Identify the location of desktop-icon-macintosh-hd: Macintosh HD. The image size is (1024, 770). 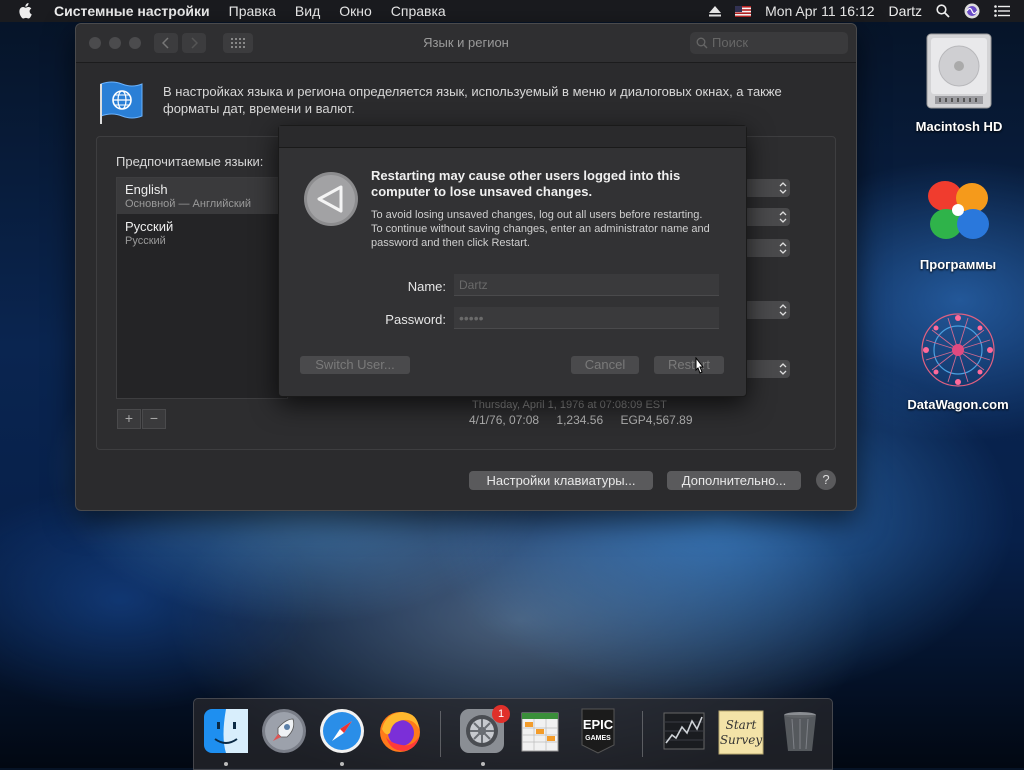
(959, 82).